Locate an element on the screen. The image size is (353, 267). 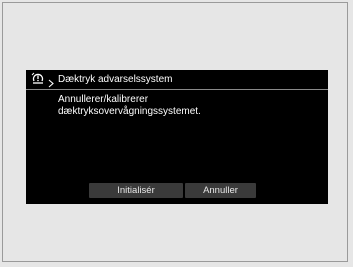
initialize-button: Initialisér is located at coordinates (136, 190).